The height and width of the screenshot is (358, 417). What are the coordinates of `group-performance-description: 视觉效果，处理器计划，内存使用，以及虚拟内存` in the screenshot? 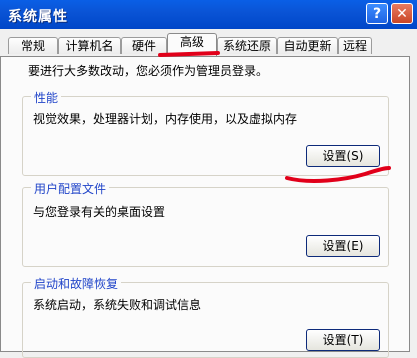 It's located at (165, 119).